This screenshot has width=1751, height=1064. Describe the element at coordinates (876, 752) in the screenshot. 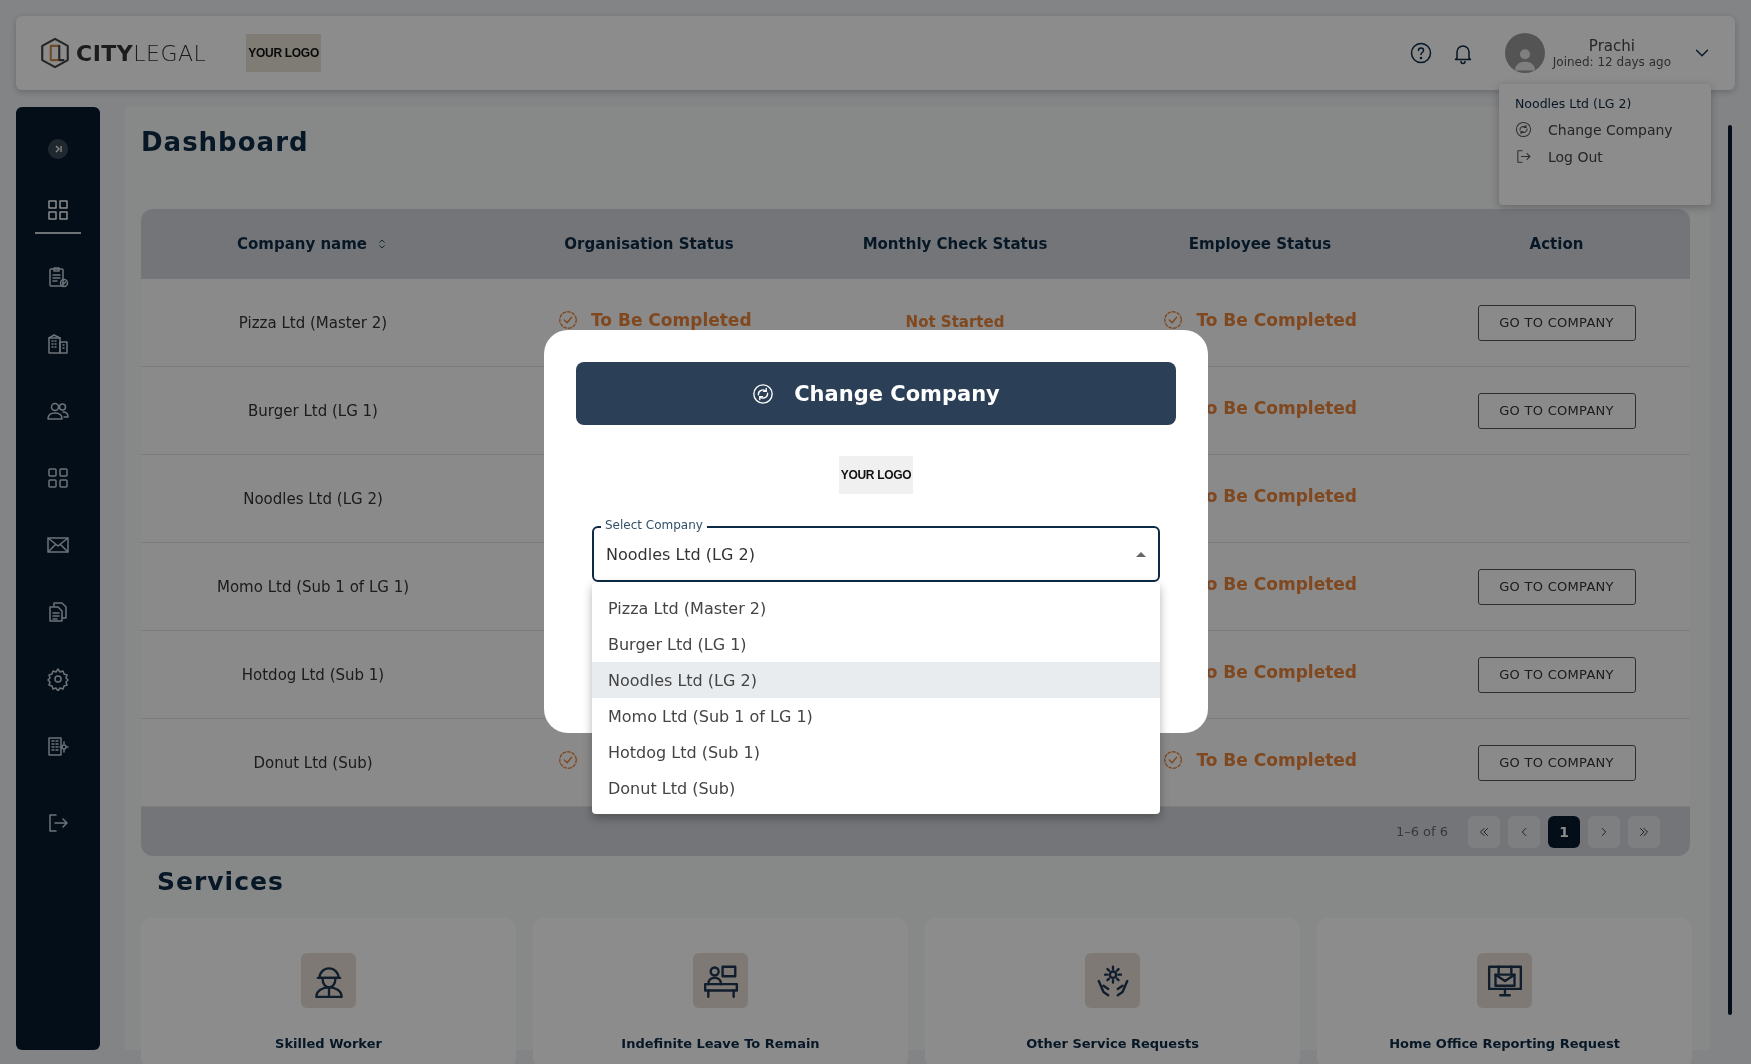

I see `option: Hotdog Ltd (Sub 1)` at that location.